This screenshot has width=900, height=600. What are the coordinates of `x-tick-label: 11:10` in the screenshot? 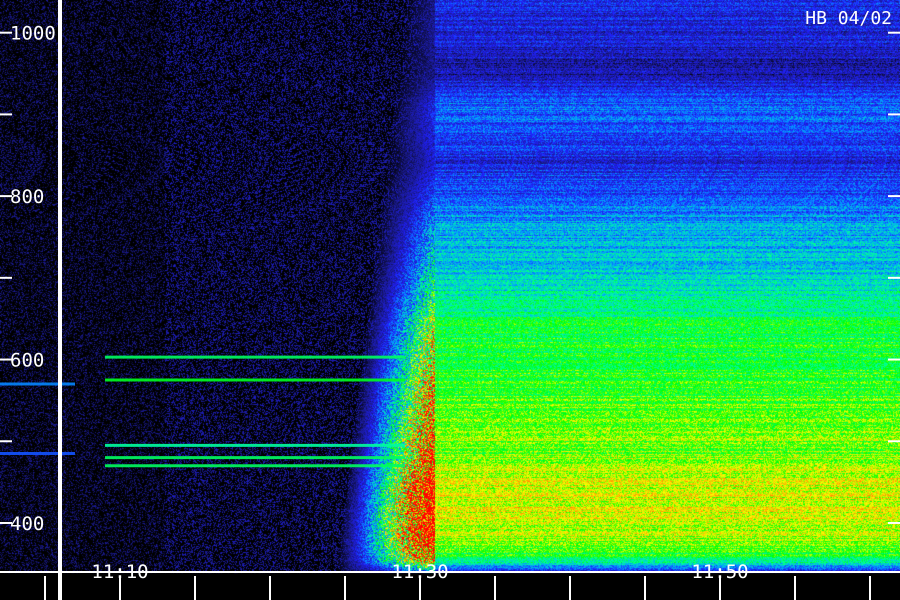 It's located at (119, 572).